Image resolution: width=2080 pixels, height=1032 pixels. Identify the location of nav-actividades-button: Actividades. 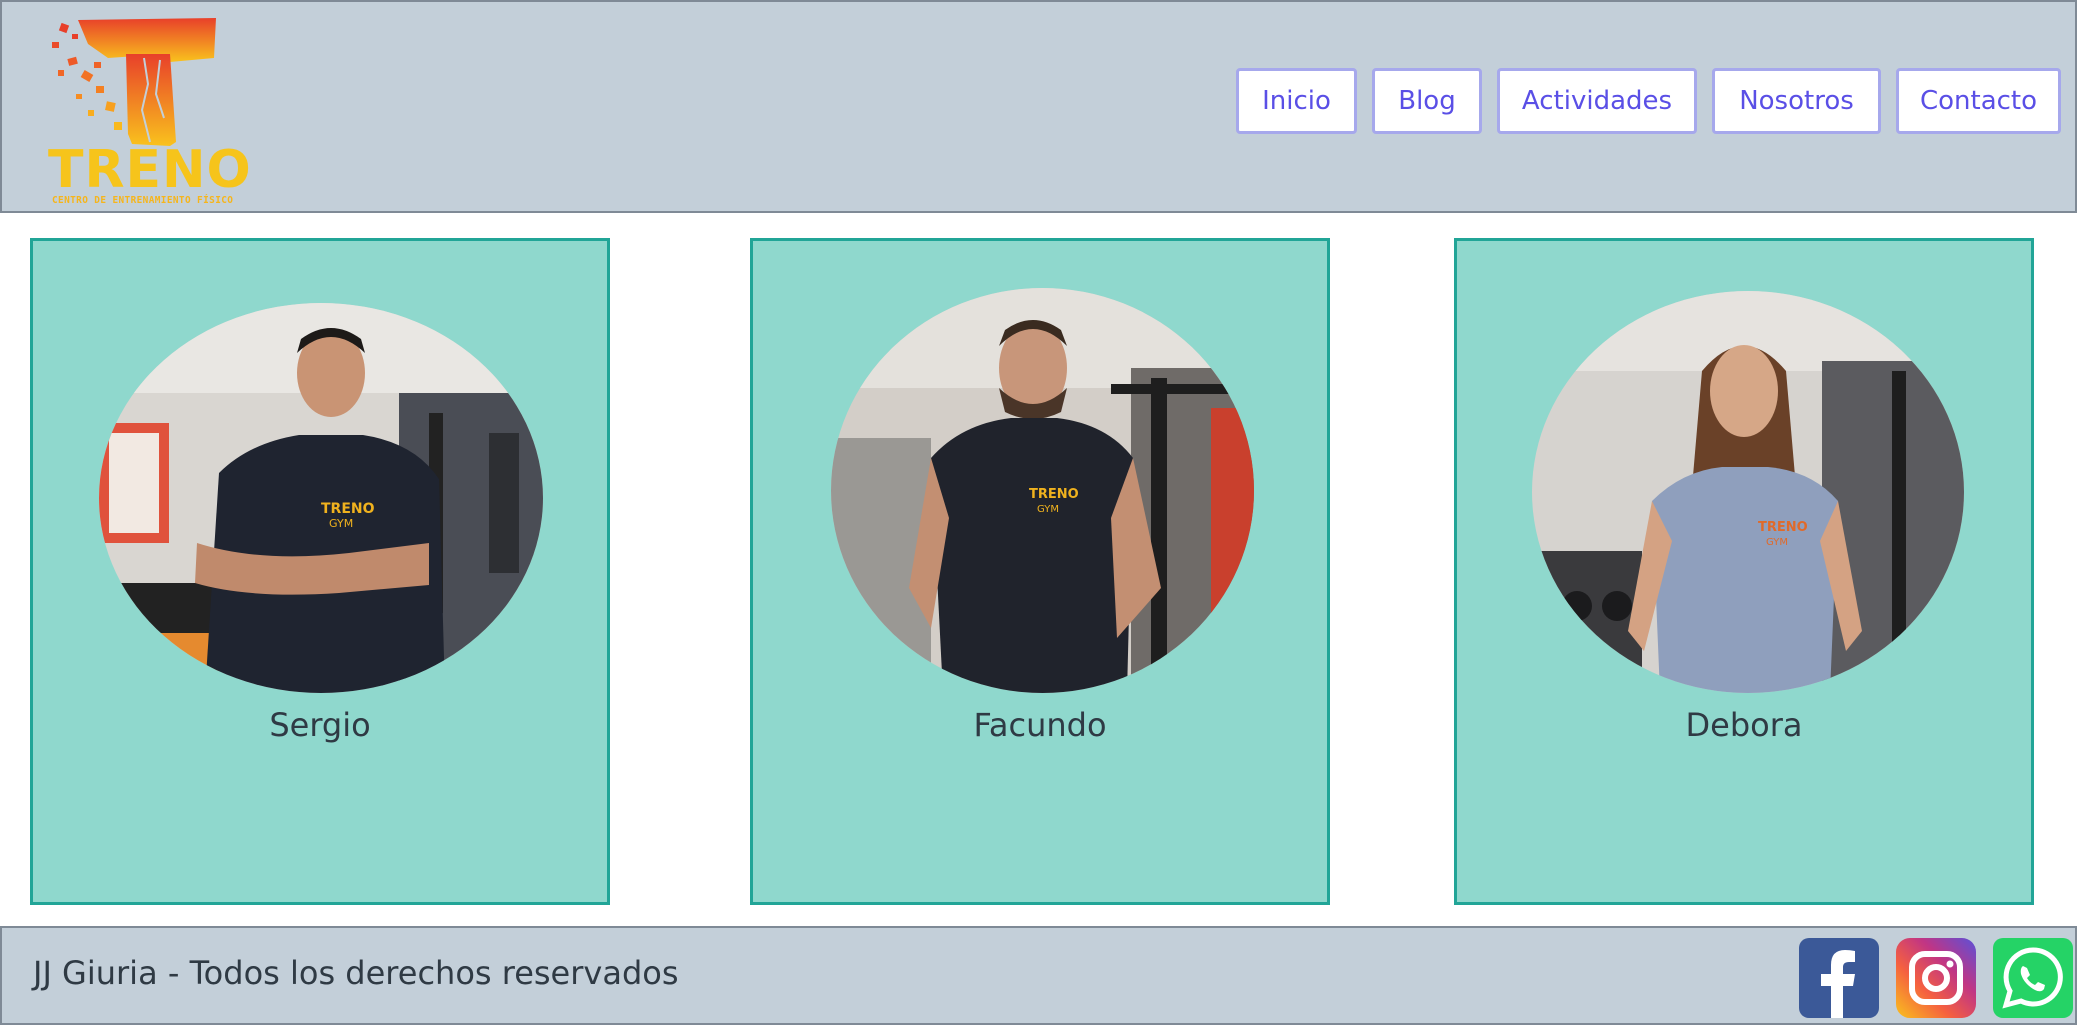
(1597, 101).